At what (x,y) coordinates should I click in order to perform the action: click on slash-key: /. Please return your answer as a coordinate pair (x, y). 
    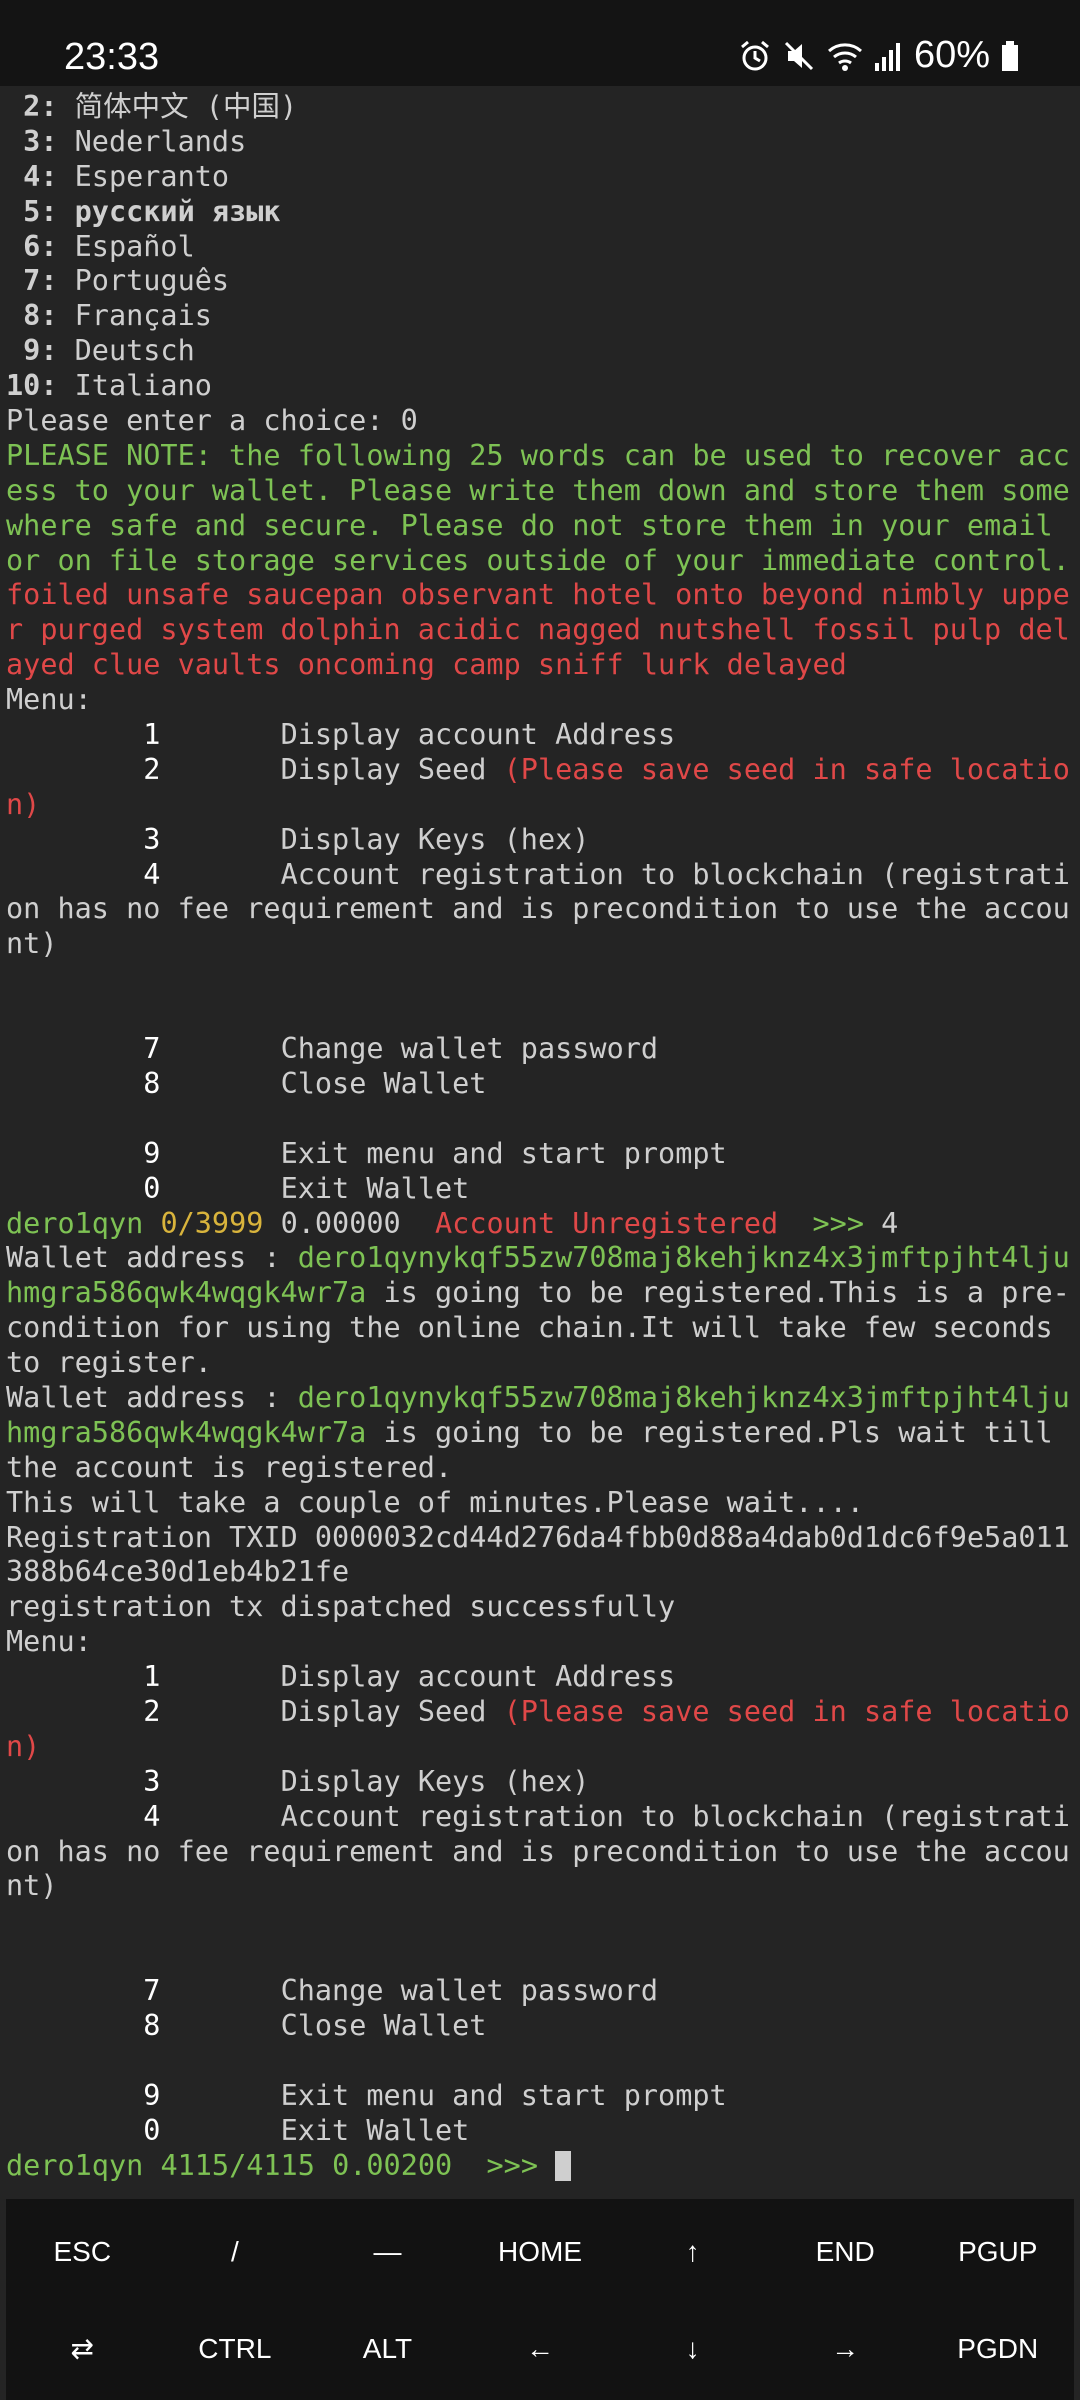
    Looking at the image, I should click on (235, 2251).